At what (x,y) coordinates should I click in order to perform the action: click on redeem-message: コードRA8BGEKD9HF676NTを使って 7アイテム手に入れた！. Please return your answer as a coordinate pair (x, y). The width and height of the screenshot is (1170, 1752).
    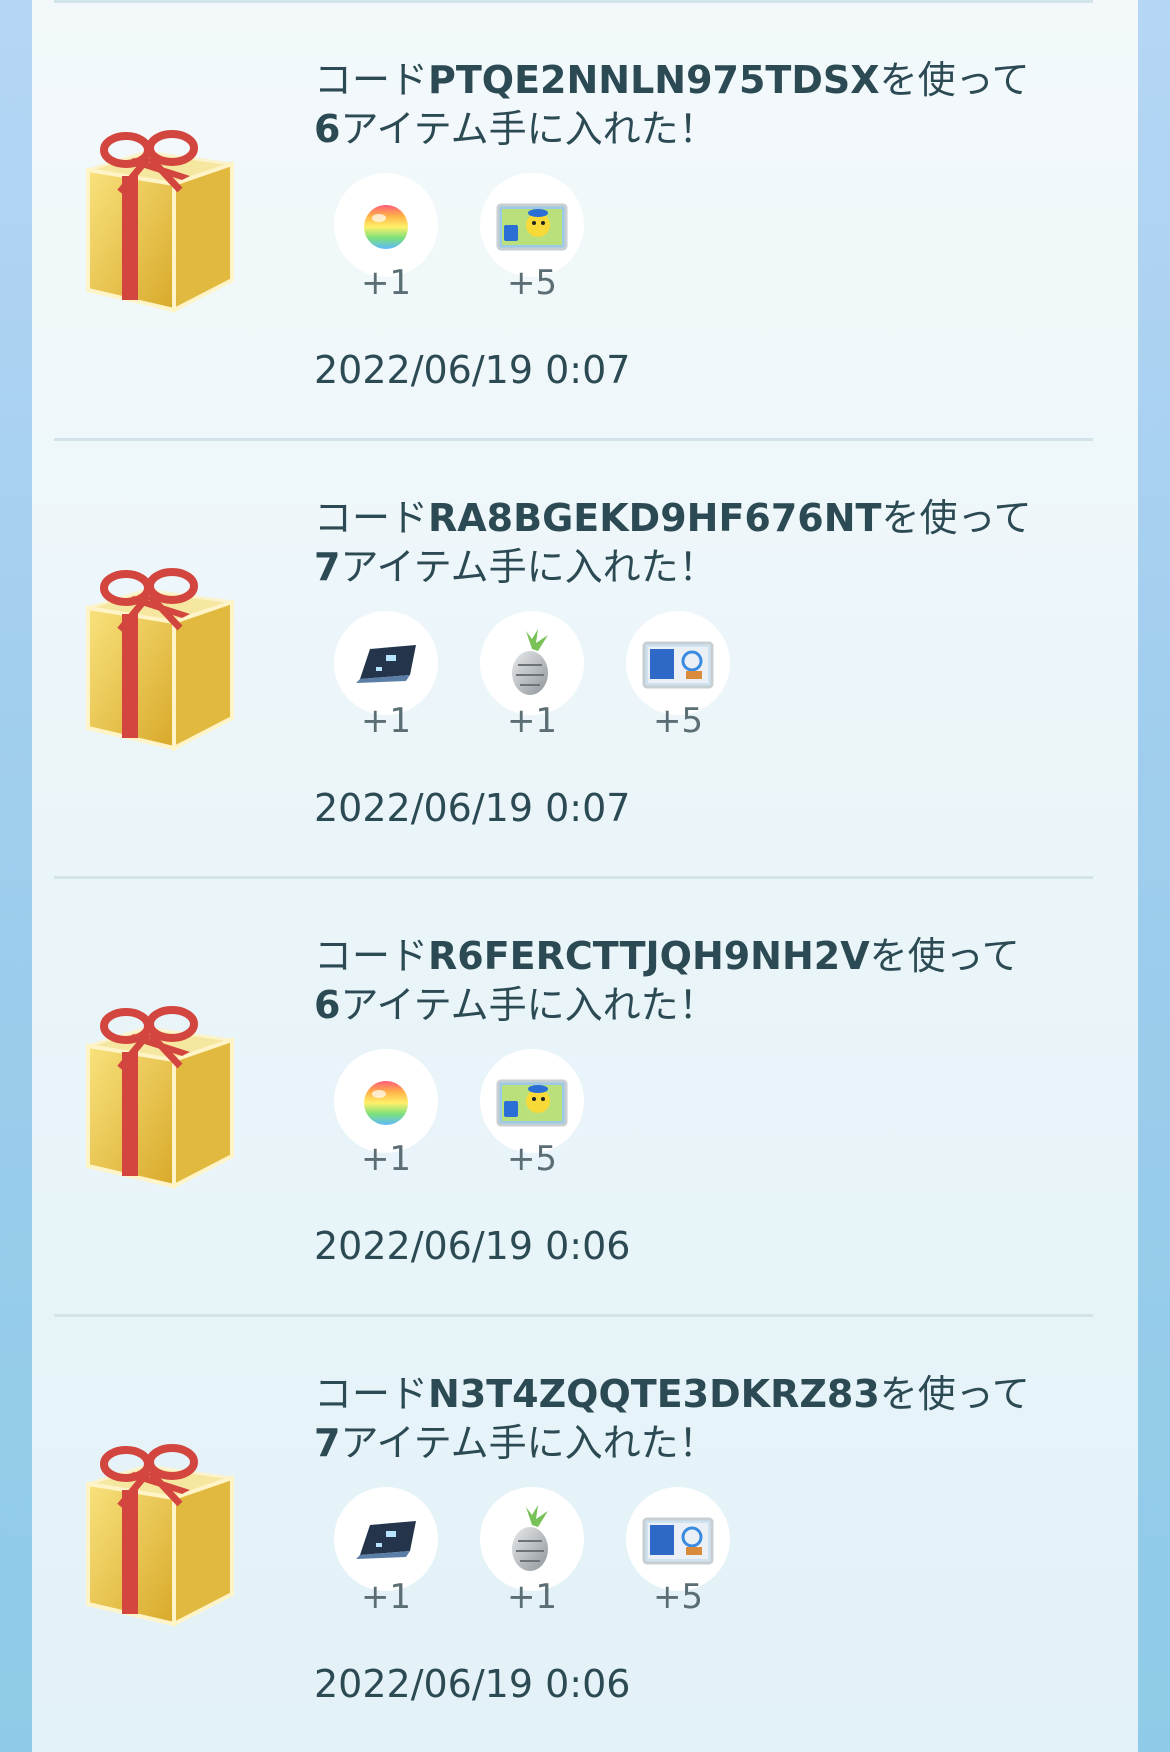
    Looking at the image, I should click on (704, 543).